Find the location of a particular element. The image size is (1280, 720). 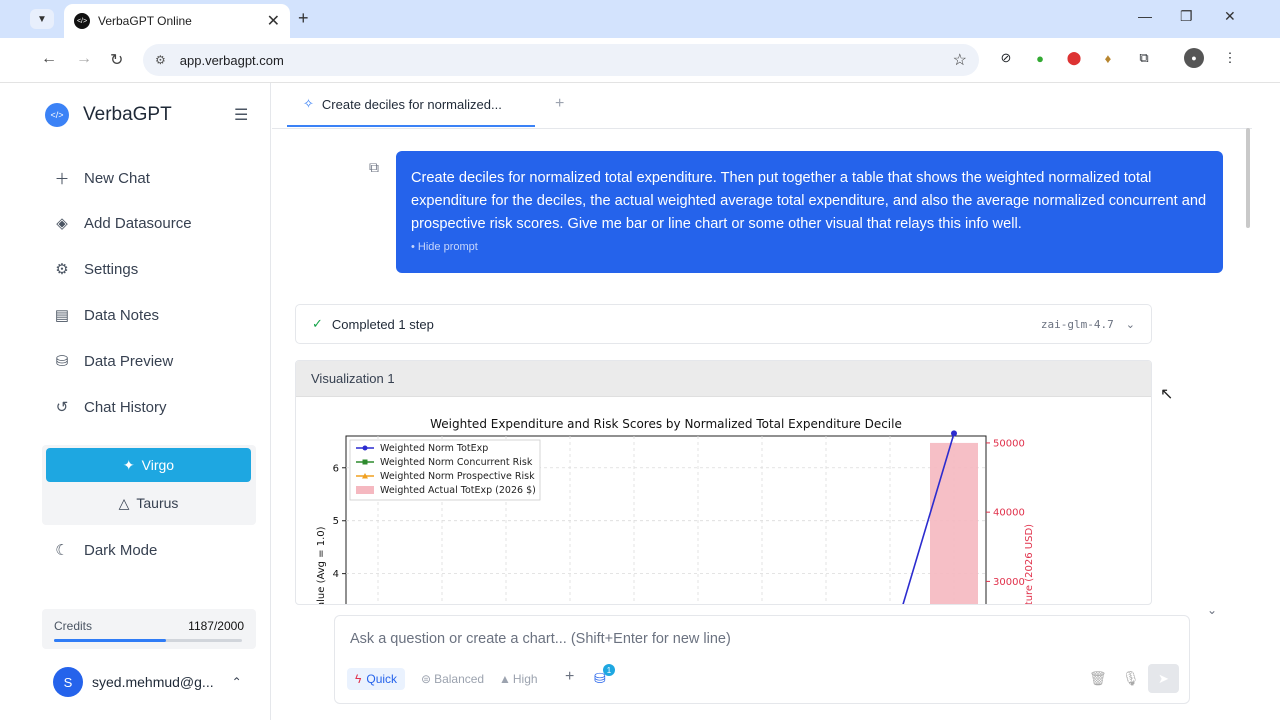

mode-high-button: ▲ High is located at coordinates (518, 679).